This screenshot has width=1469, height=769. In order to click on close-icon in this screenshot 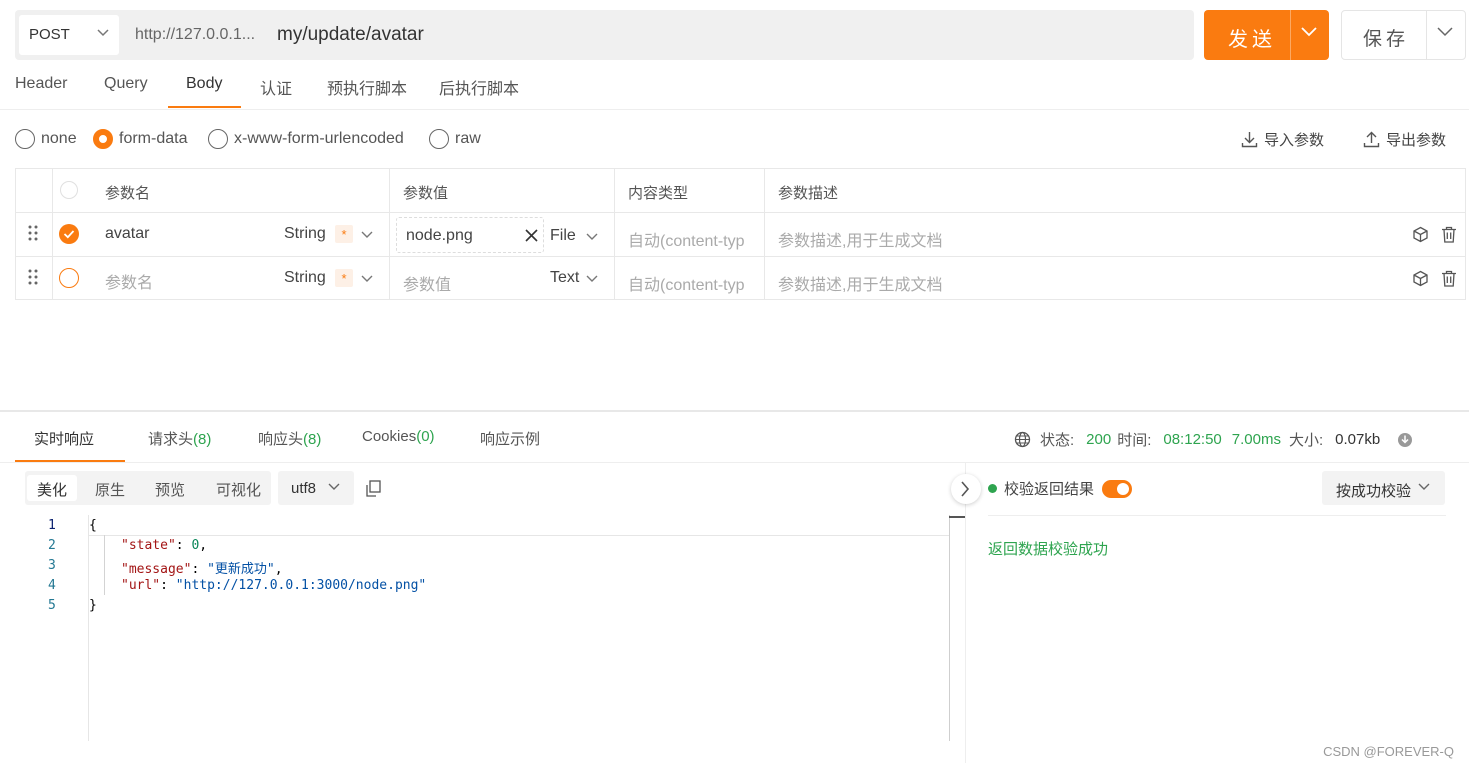, I will do `click(531, 235)`.